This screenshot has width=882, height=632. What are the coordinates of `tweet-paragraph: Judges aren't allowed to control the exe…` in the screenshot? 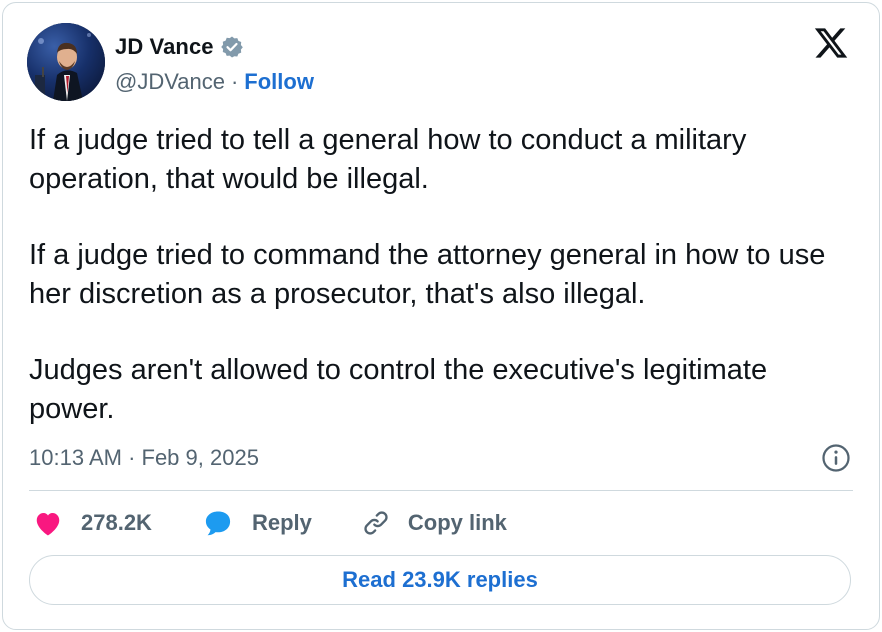 It's located at (398, 389).